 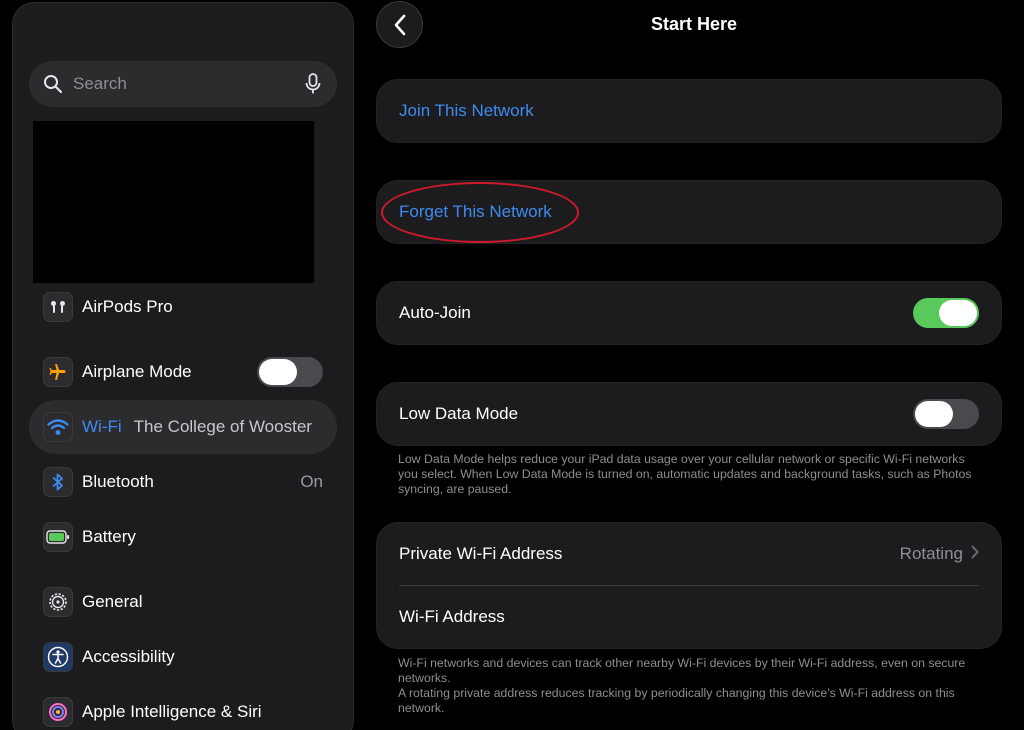 I want to click on airplane-mode-toggle, so click(x=290, y=372).